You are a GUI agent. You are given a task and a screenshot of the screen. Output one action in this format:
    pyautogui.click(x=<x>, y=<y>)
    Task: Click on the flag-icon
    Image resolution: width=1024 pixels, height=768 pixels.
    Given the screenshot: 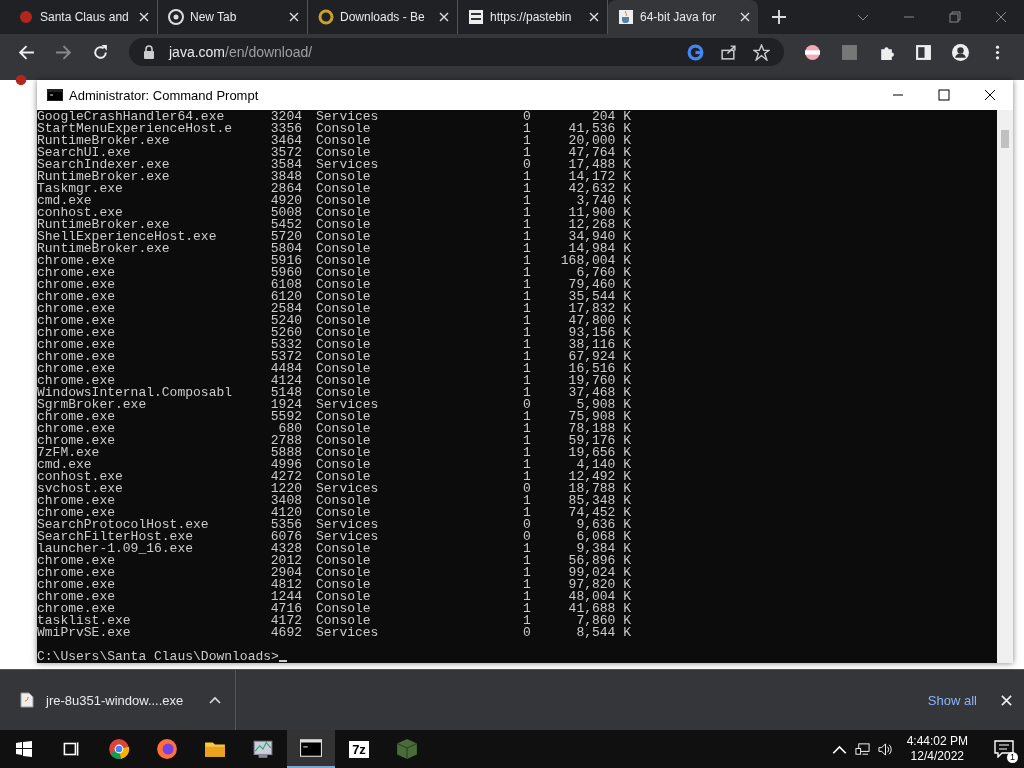 What is the action you would take?
    pyautogui.click(x=812, y=52)
    